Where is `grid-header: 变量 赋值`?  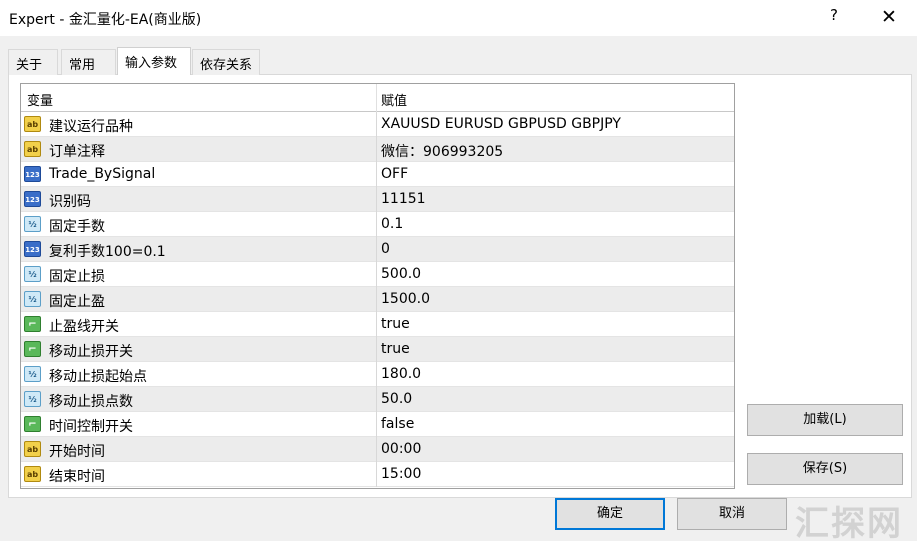
grid-header: 变量 赋值 is located at coordinates (377, 98).